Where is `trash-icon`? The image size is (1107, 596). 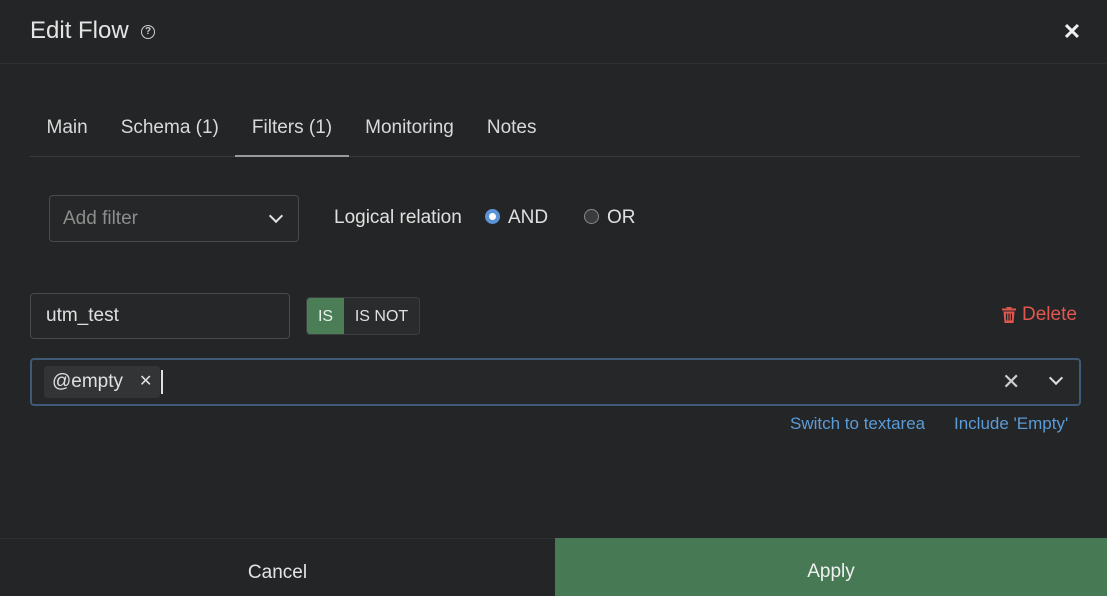 trash-icon is located at coordinates (1009, 315).